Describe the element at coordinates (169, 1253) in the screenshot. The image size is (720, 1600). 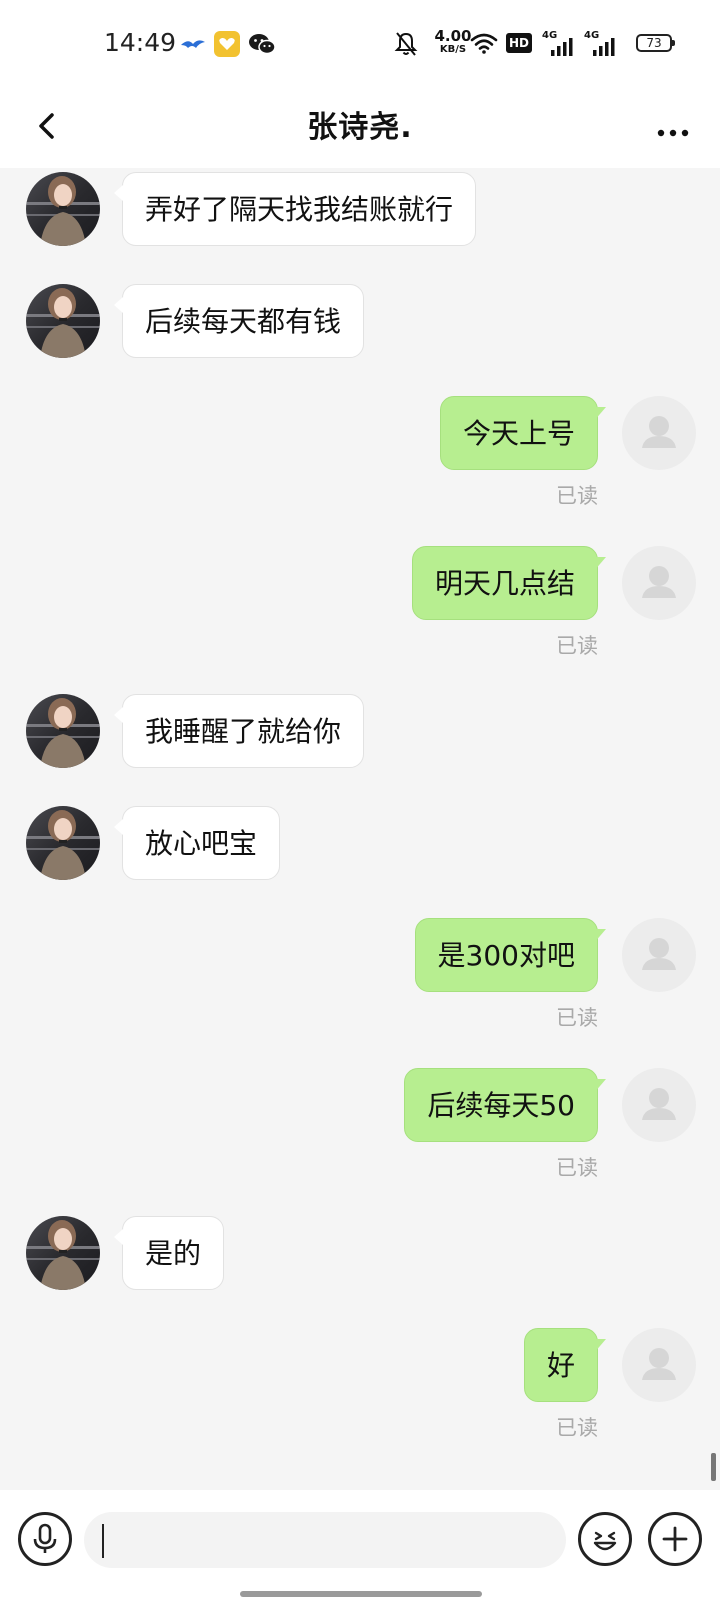
I see `message-bubble: 是的` at that location.